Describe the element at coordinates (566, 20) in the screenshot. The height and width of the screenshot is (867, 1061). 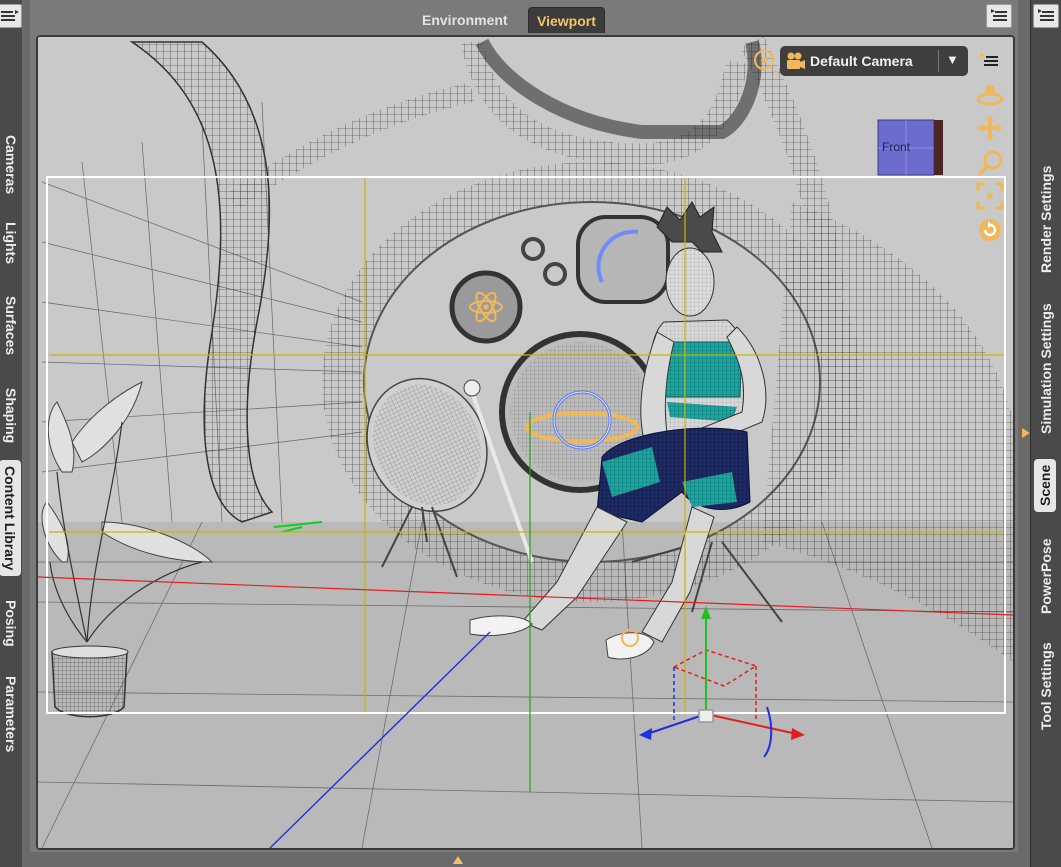
I see `tab-viewport: Viewport` at that location.